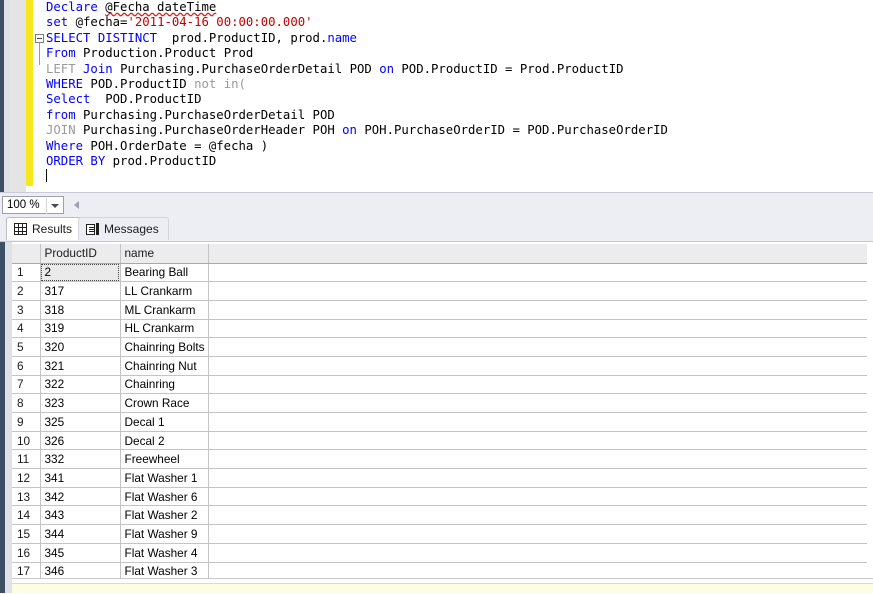 This screenshot has height=594, width=873. I want to click on cell-productid: 317, so click(80, 291).